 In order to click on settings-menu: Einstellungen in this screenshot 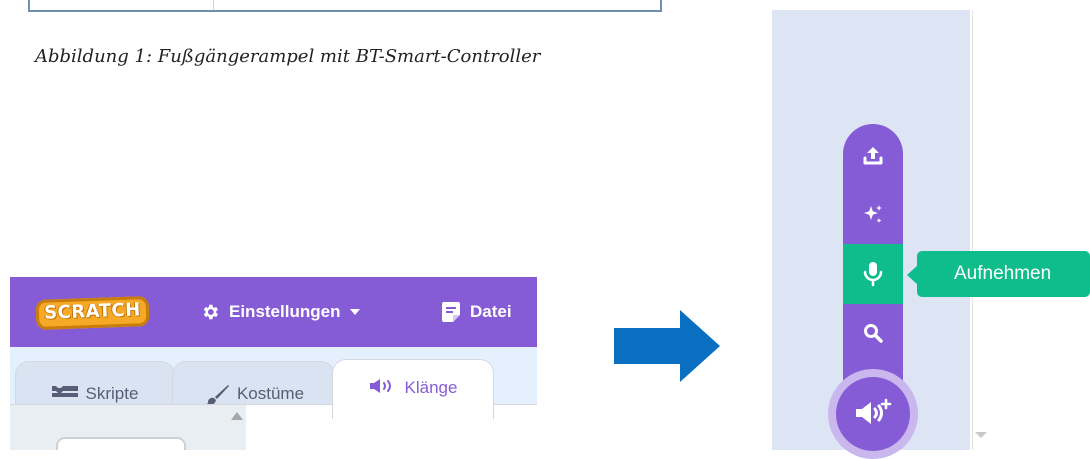, I will do `click(280, 312)`.